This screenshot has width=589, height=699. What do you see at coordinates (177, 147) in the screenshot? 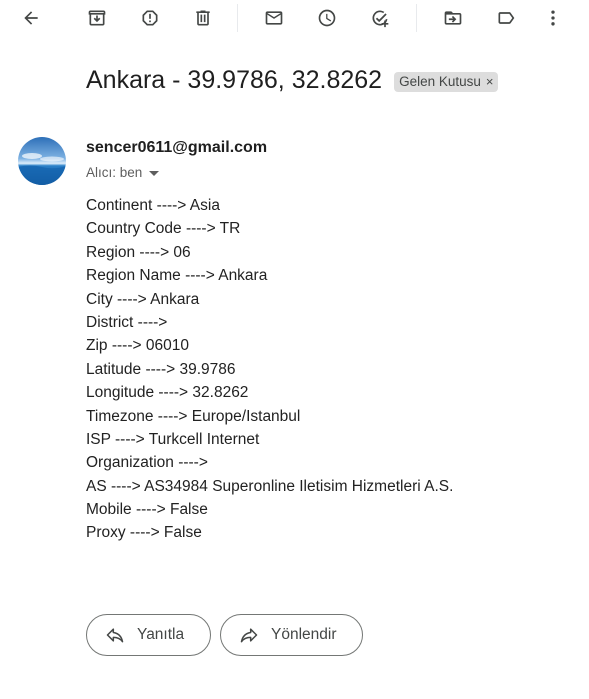
I see `sender-email: sencer0611@gmail.com` at bounding box center [177, 147].